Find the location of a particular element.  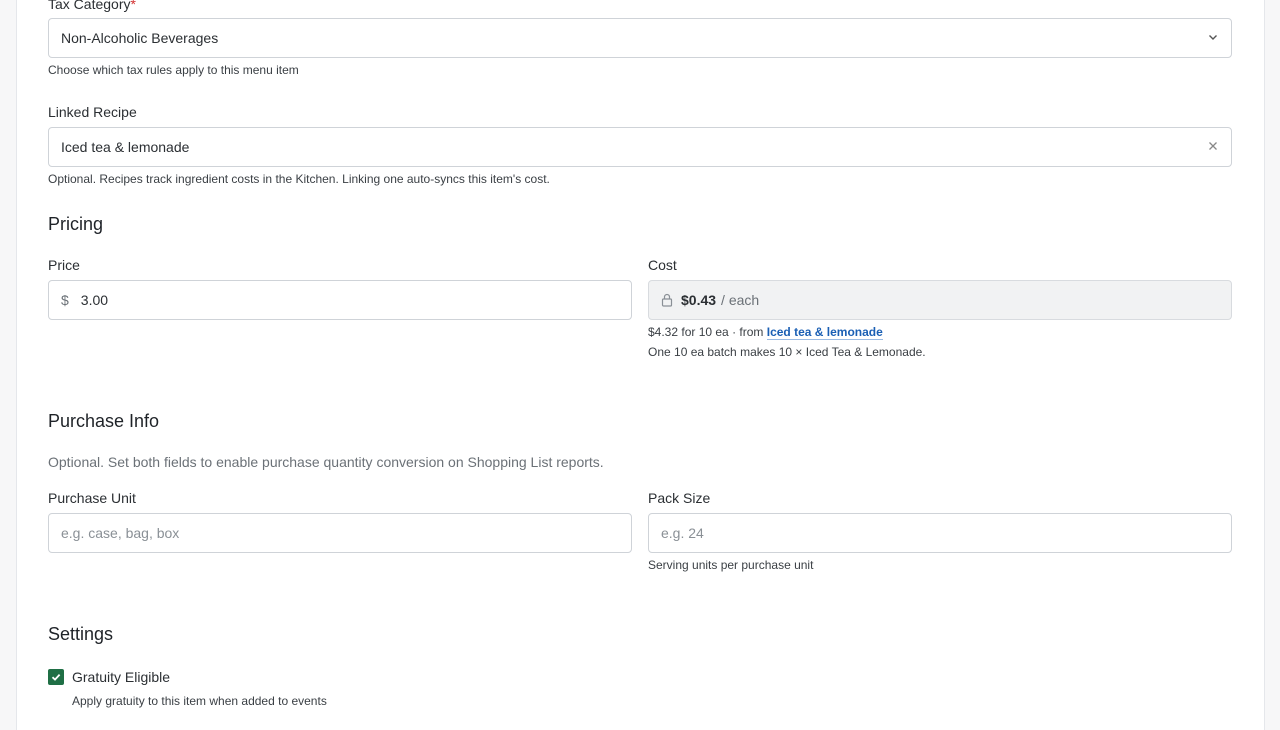

purchase-unit-label: Purchase Unit is located at coordinates (92, 498).